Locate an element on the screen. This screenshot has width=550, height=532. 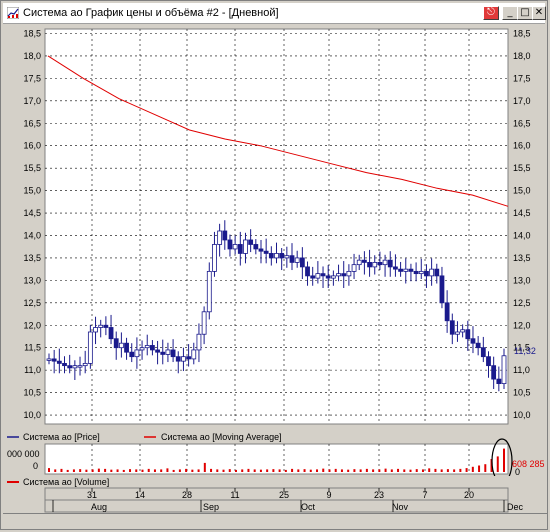
price-tick-right: 17,0 is located at coordinates (522, 101).